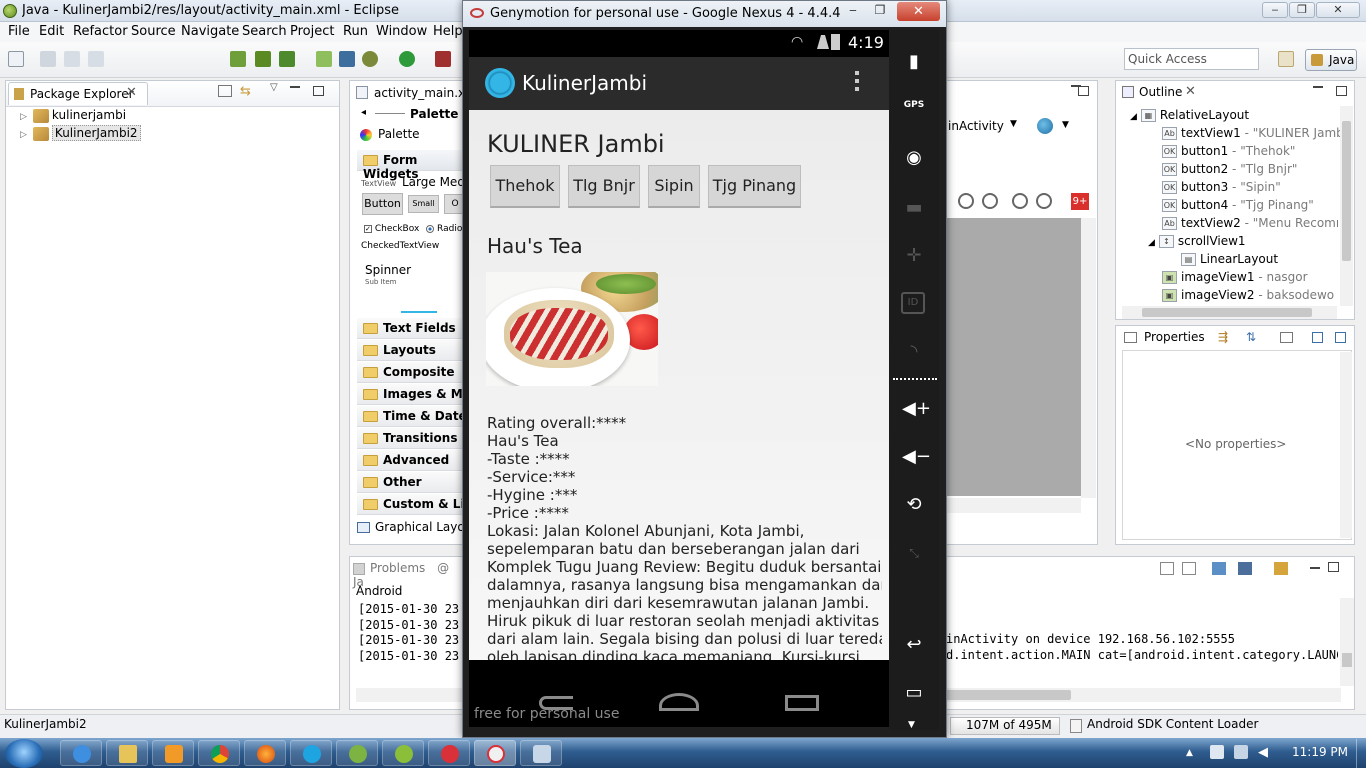 Image resolution: width=1366 pixels, height=768 pixels. What do you see at coordinates (1248, 295) in the screenshot?
I see `outline-item-imageview2: ▣ imageView2 - baksodewo` at bounding box center [1248, 295].